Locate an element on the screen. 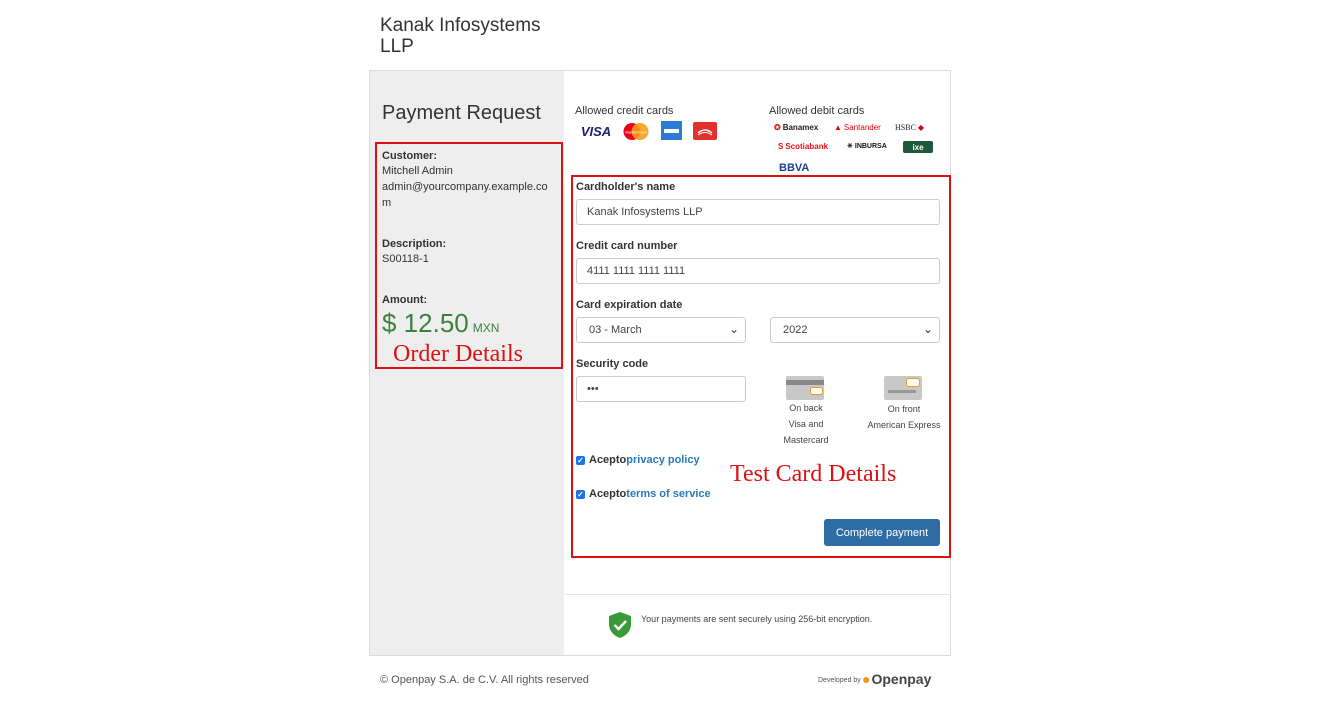  developed-by-label: Developed by is located at coordinates (839, 680).